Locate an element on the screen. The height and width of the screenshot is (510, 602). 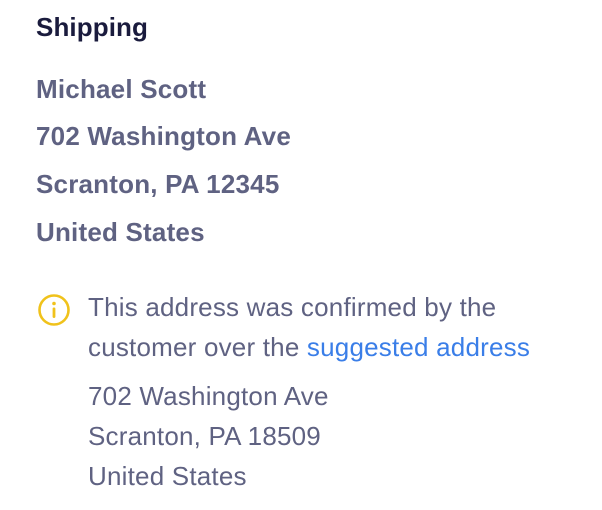
shipping-heading: Shipping is located at coordinates (92, 27).